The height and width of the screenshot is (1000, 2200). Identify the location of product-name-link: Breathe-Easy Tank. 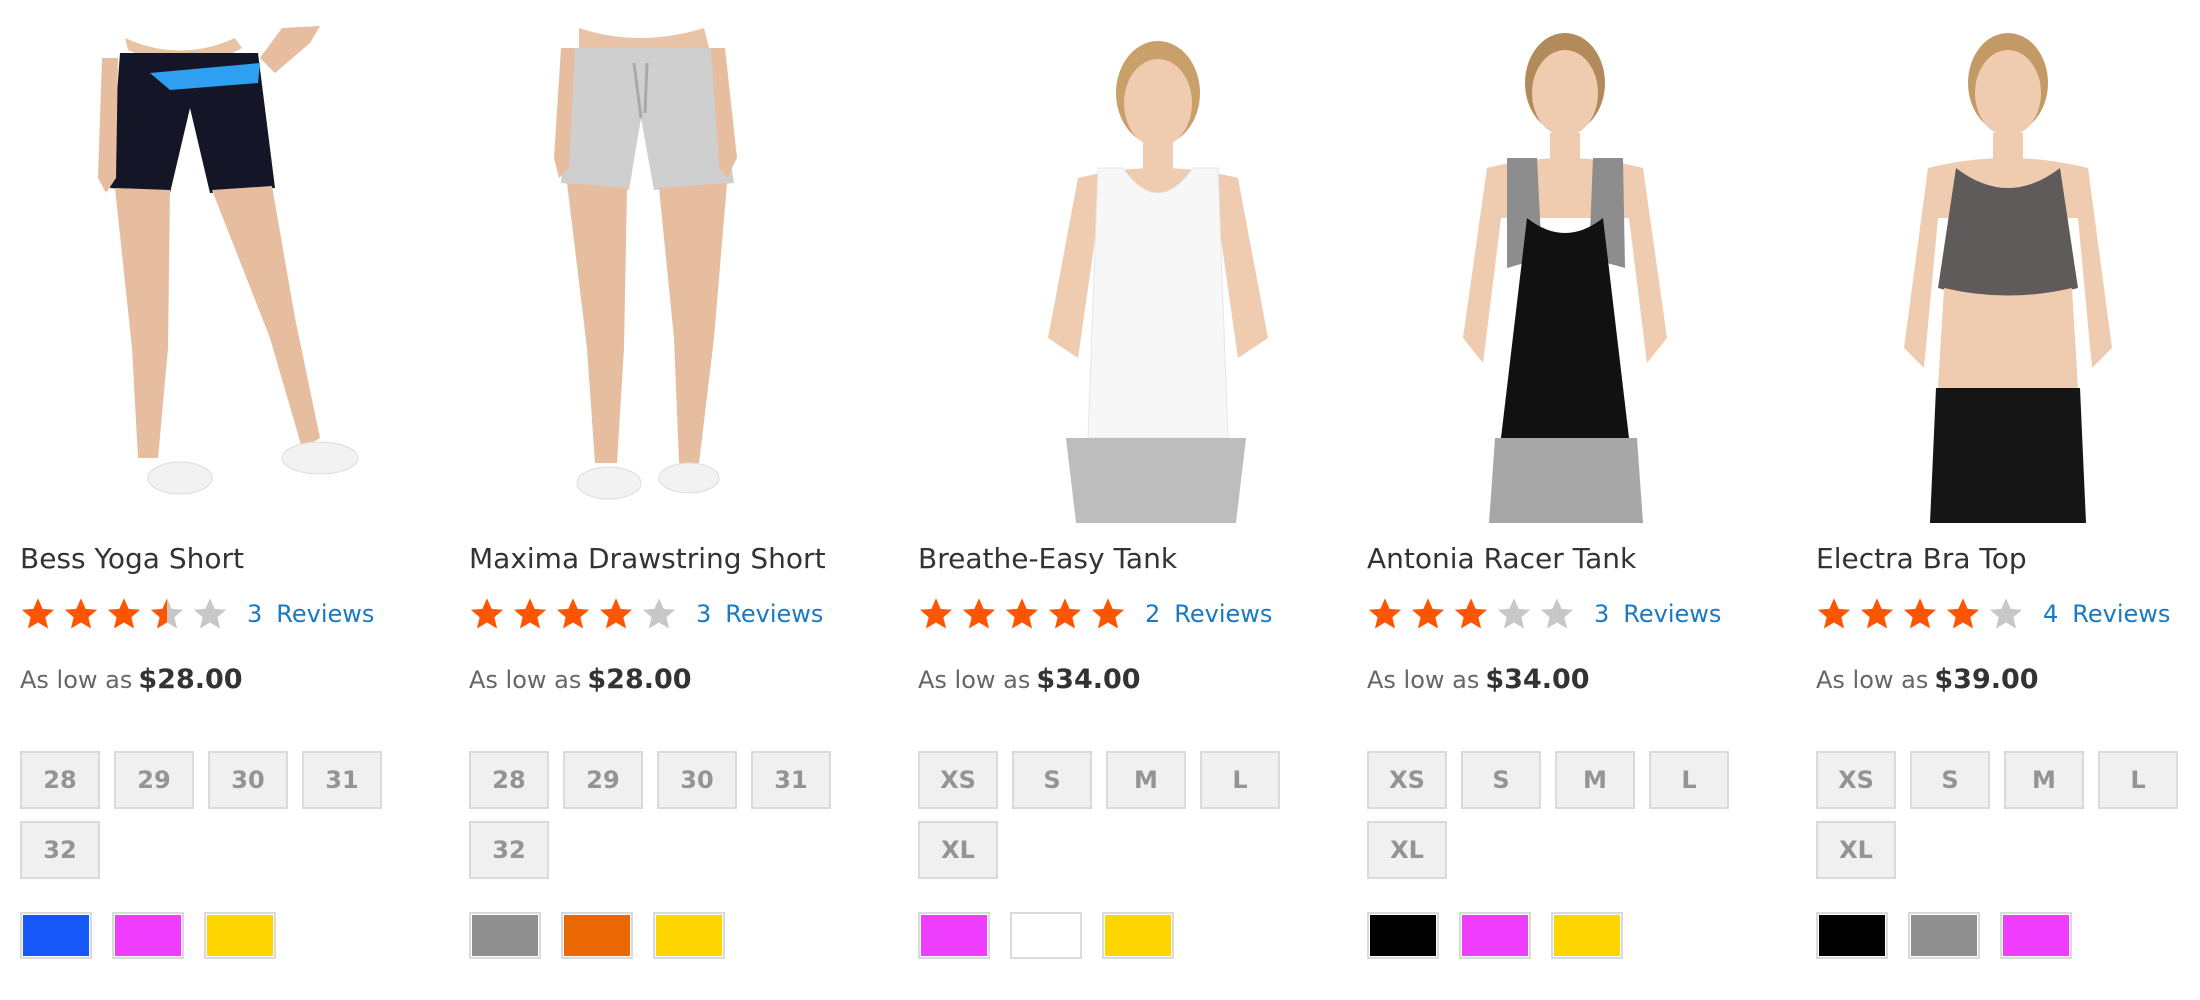
(1047, 558).